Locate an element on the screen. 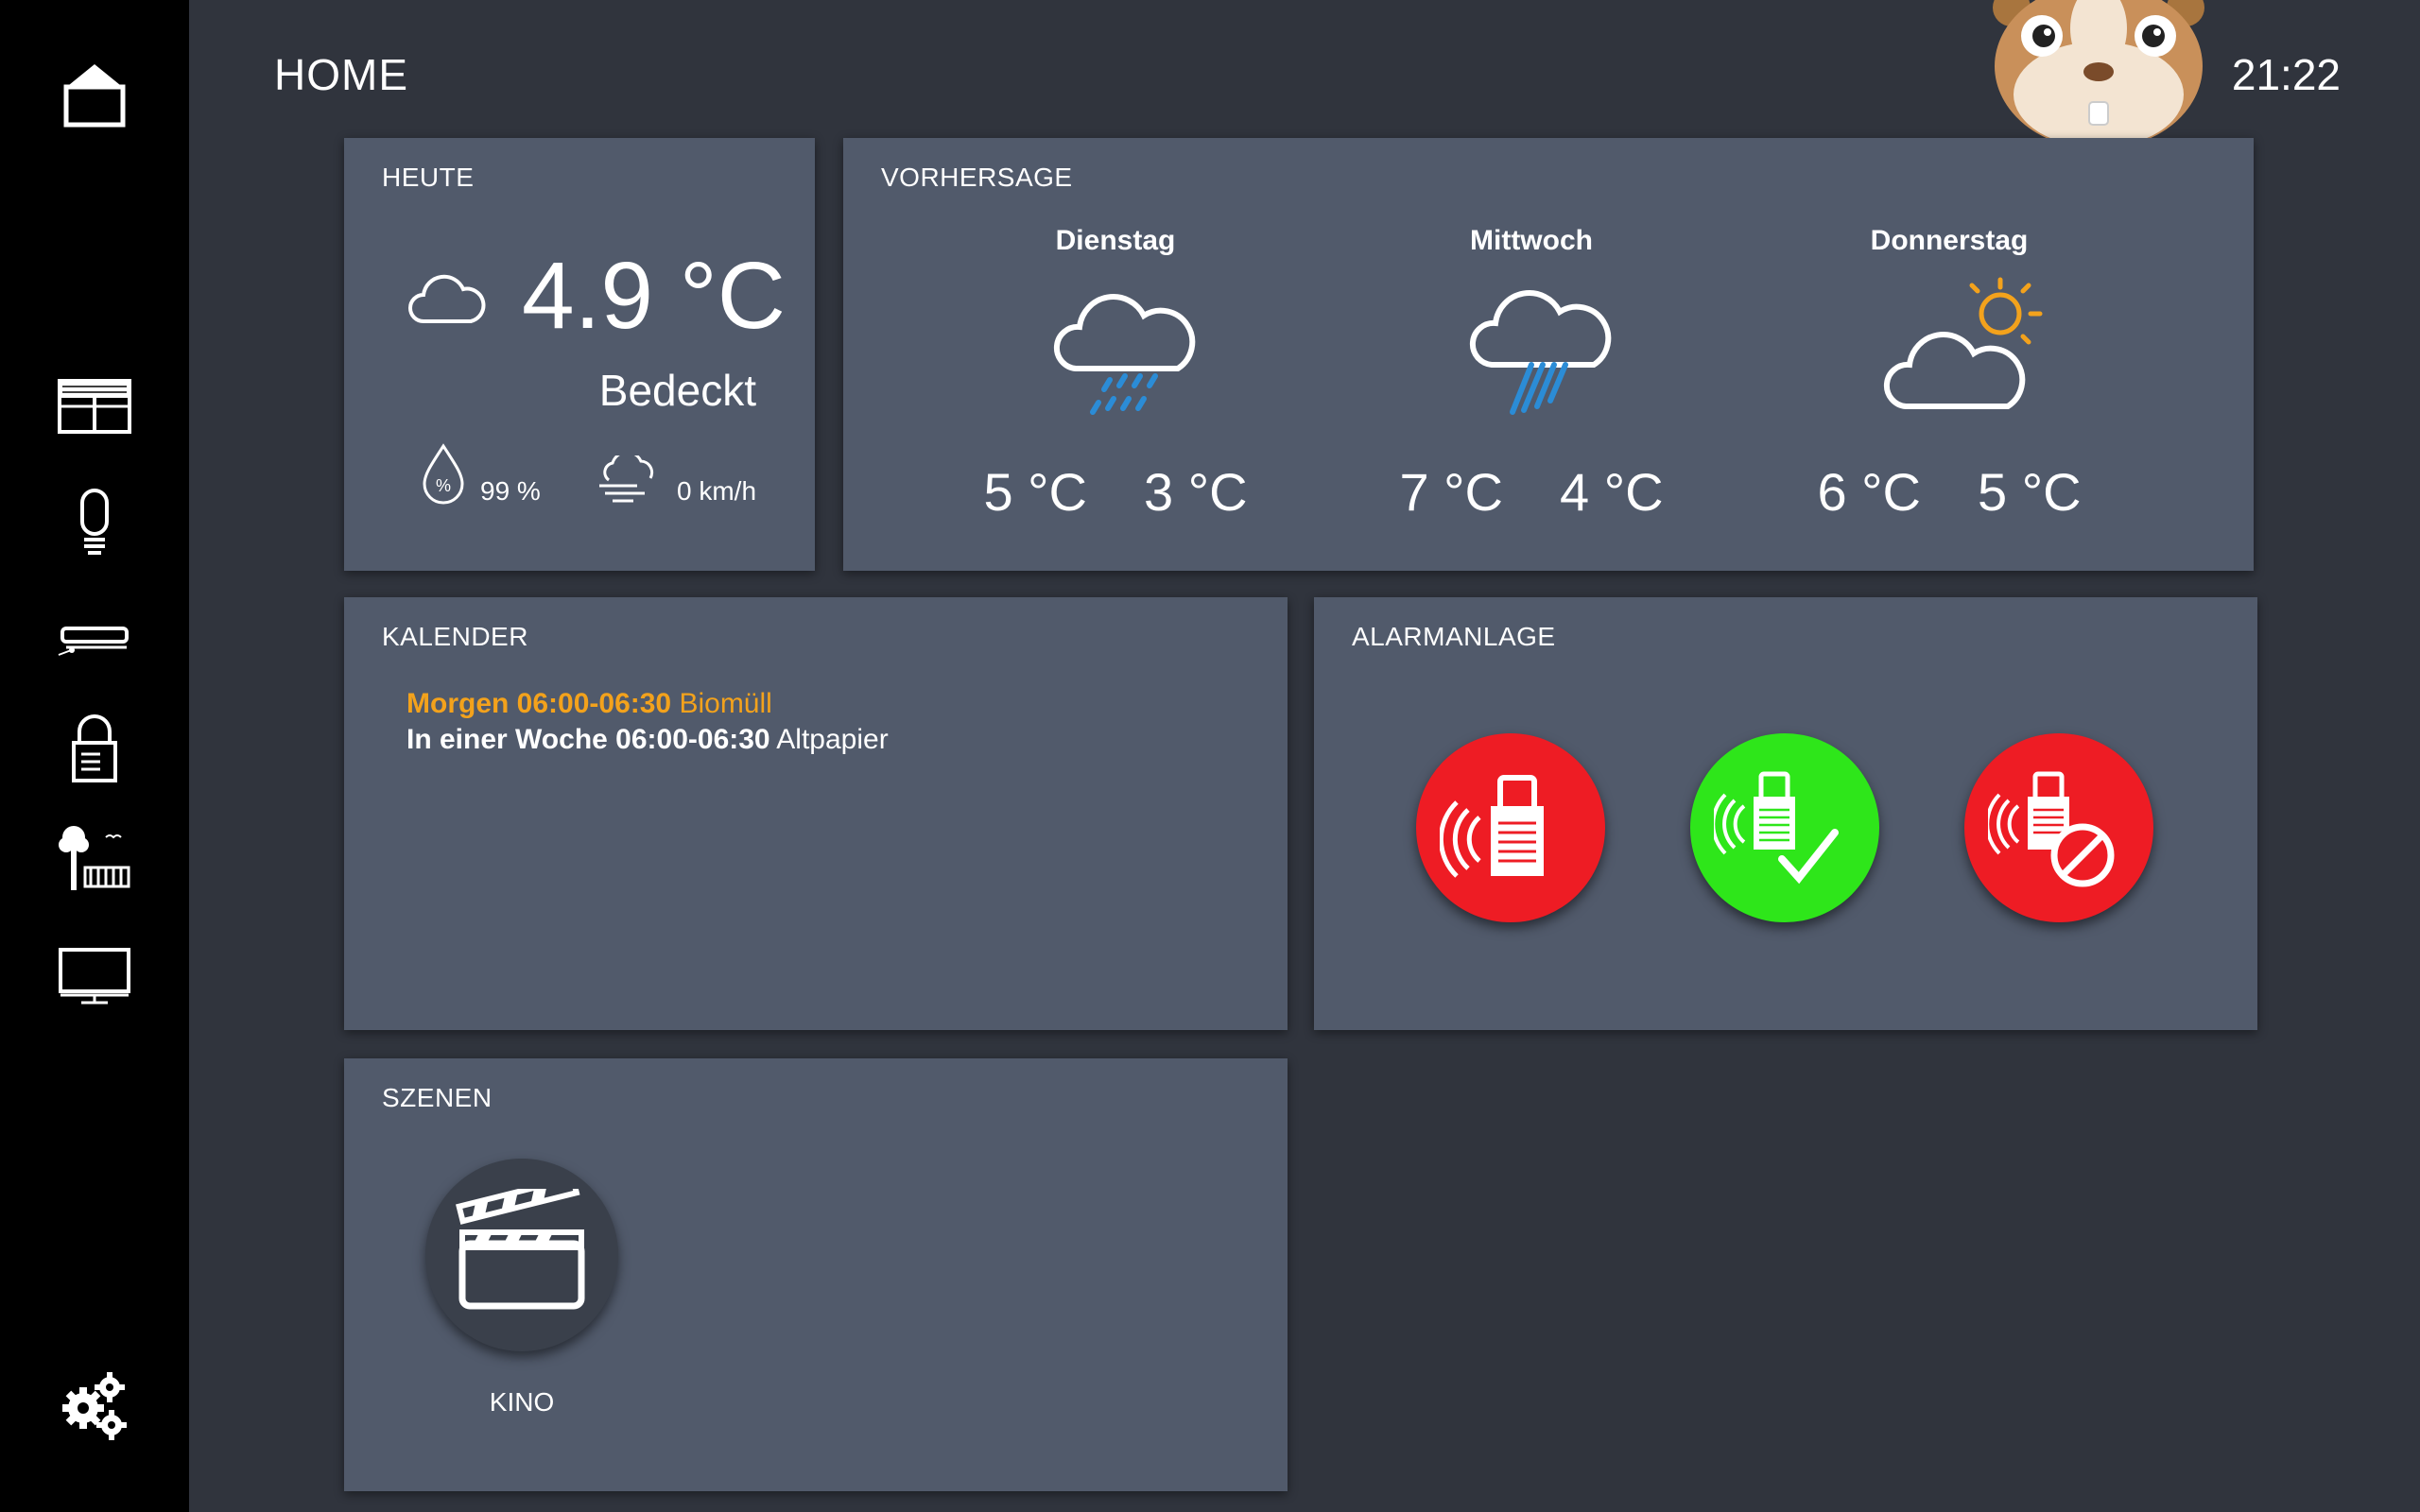 The image size is (2420, 1512). alarm-disabled-icon is located at coordinates (2051, 829).